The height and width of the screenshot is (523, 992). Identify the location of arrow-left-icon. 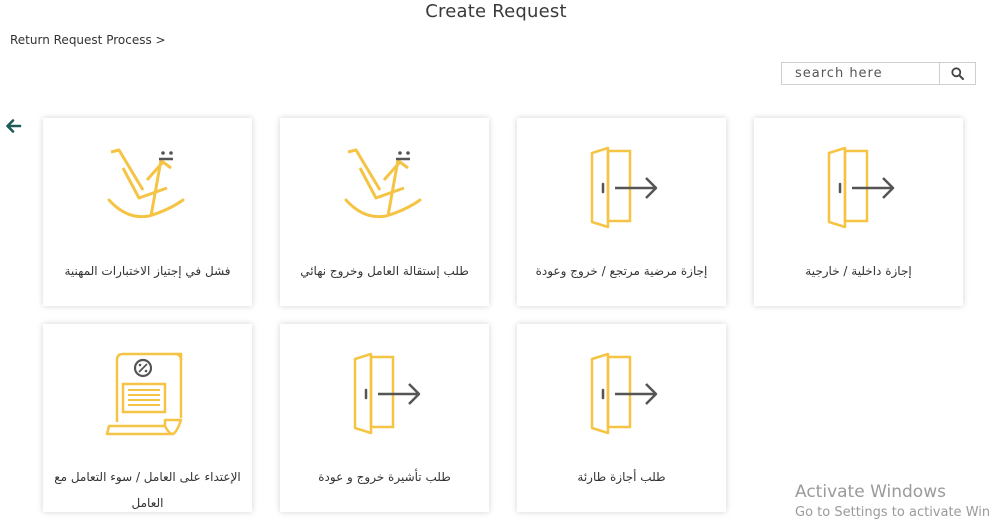
(14, 126).